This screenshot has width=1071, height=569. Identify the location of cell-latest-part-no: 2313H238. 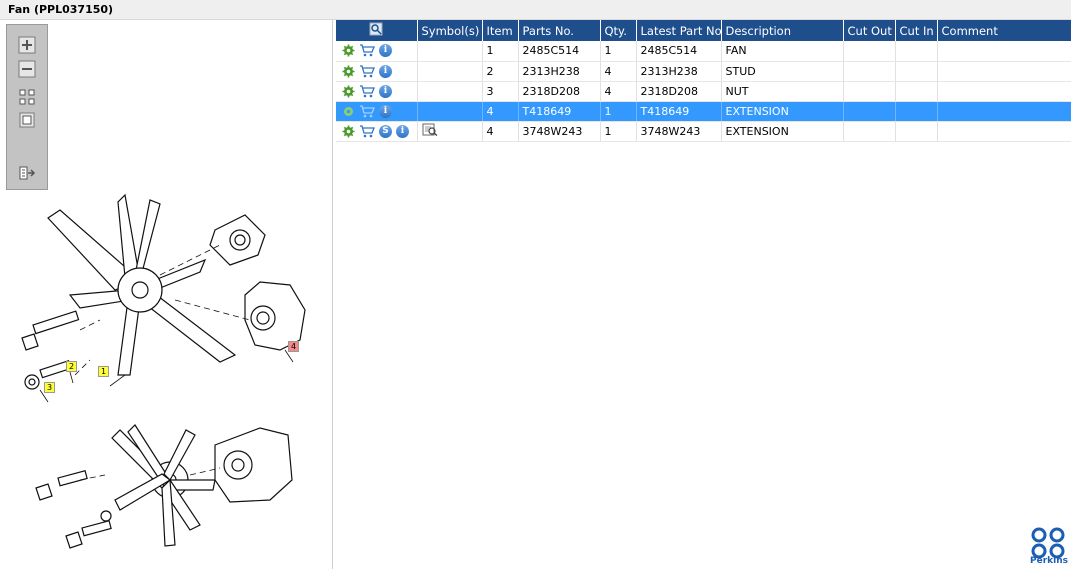
(679, 71).